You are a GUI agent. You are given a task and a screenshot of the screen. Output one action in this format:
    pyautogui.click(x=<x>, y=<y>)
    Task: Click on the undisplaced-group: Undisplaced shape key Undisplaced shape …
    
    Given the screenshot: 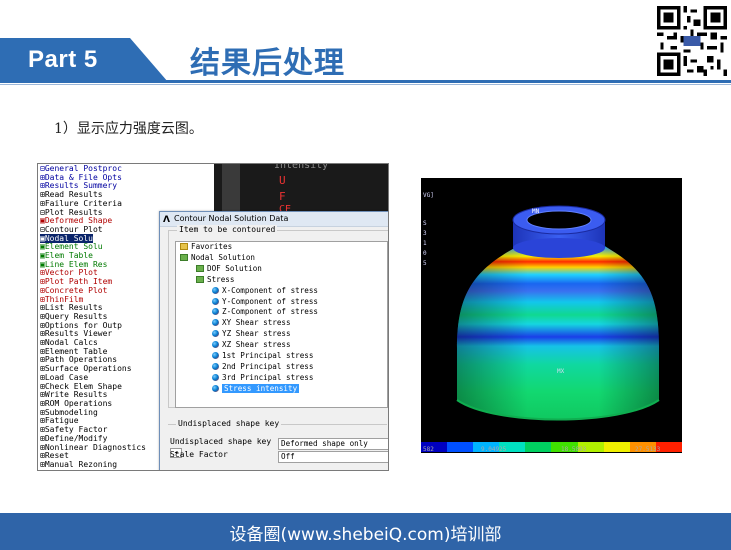 What is the action you would take?
    pyautogui.click(x=278, y=444)
    